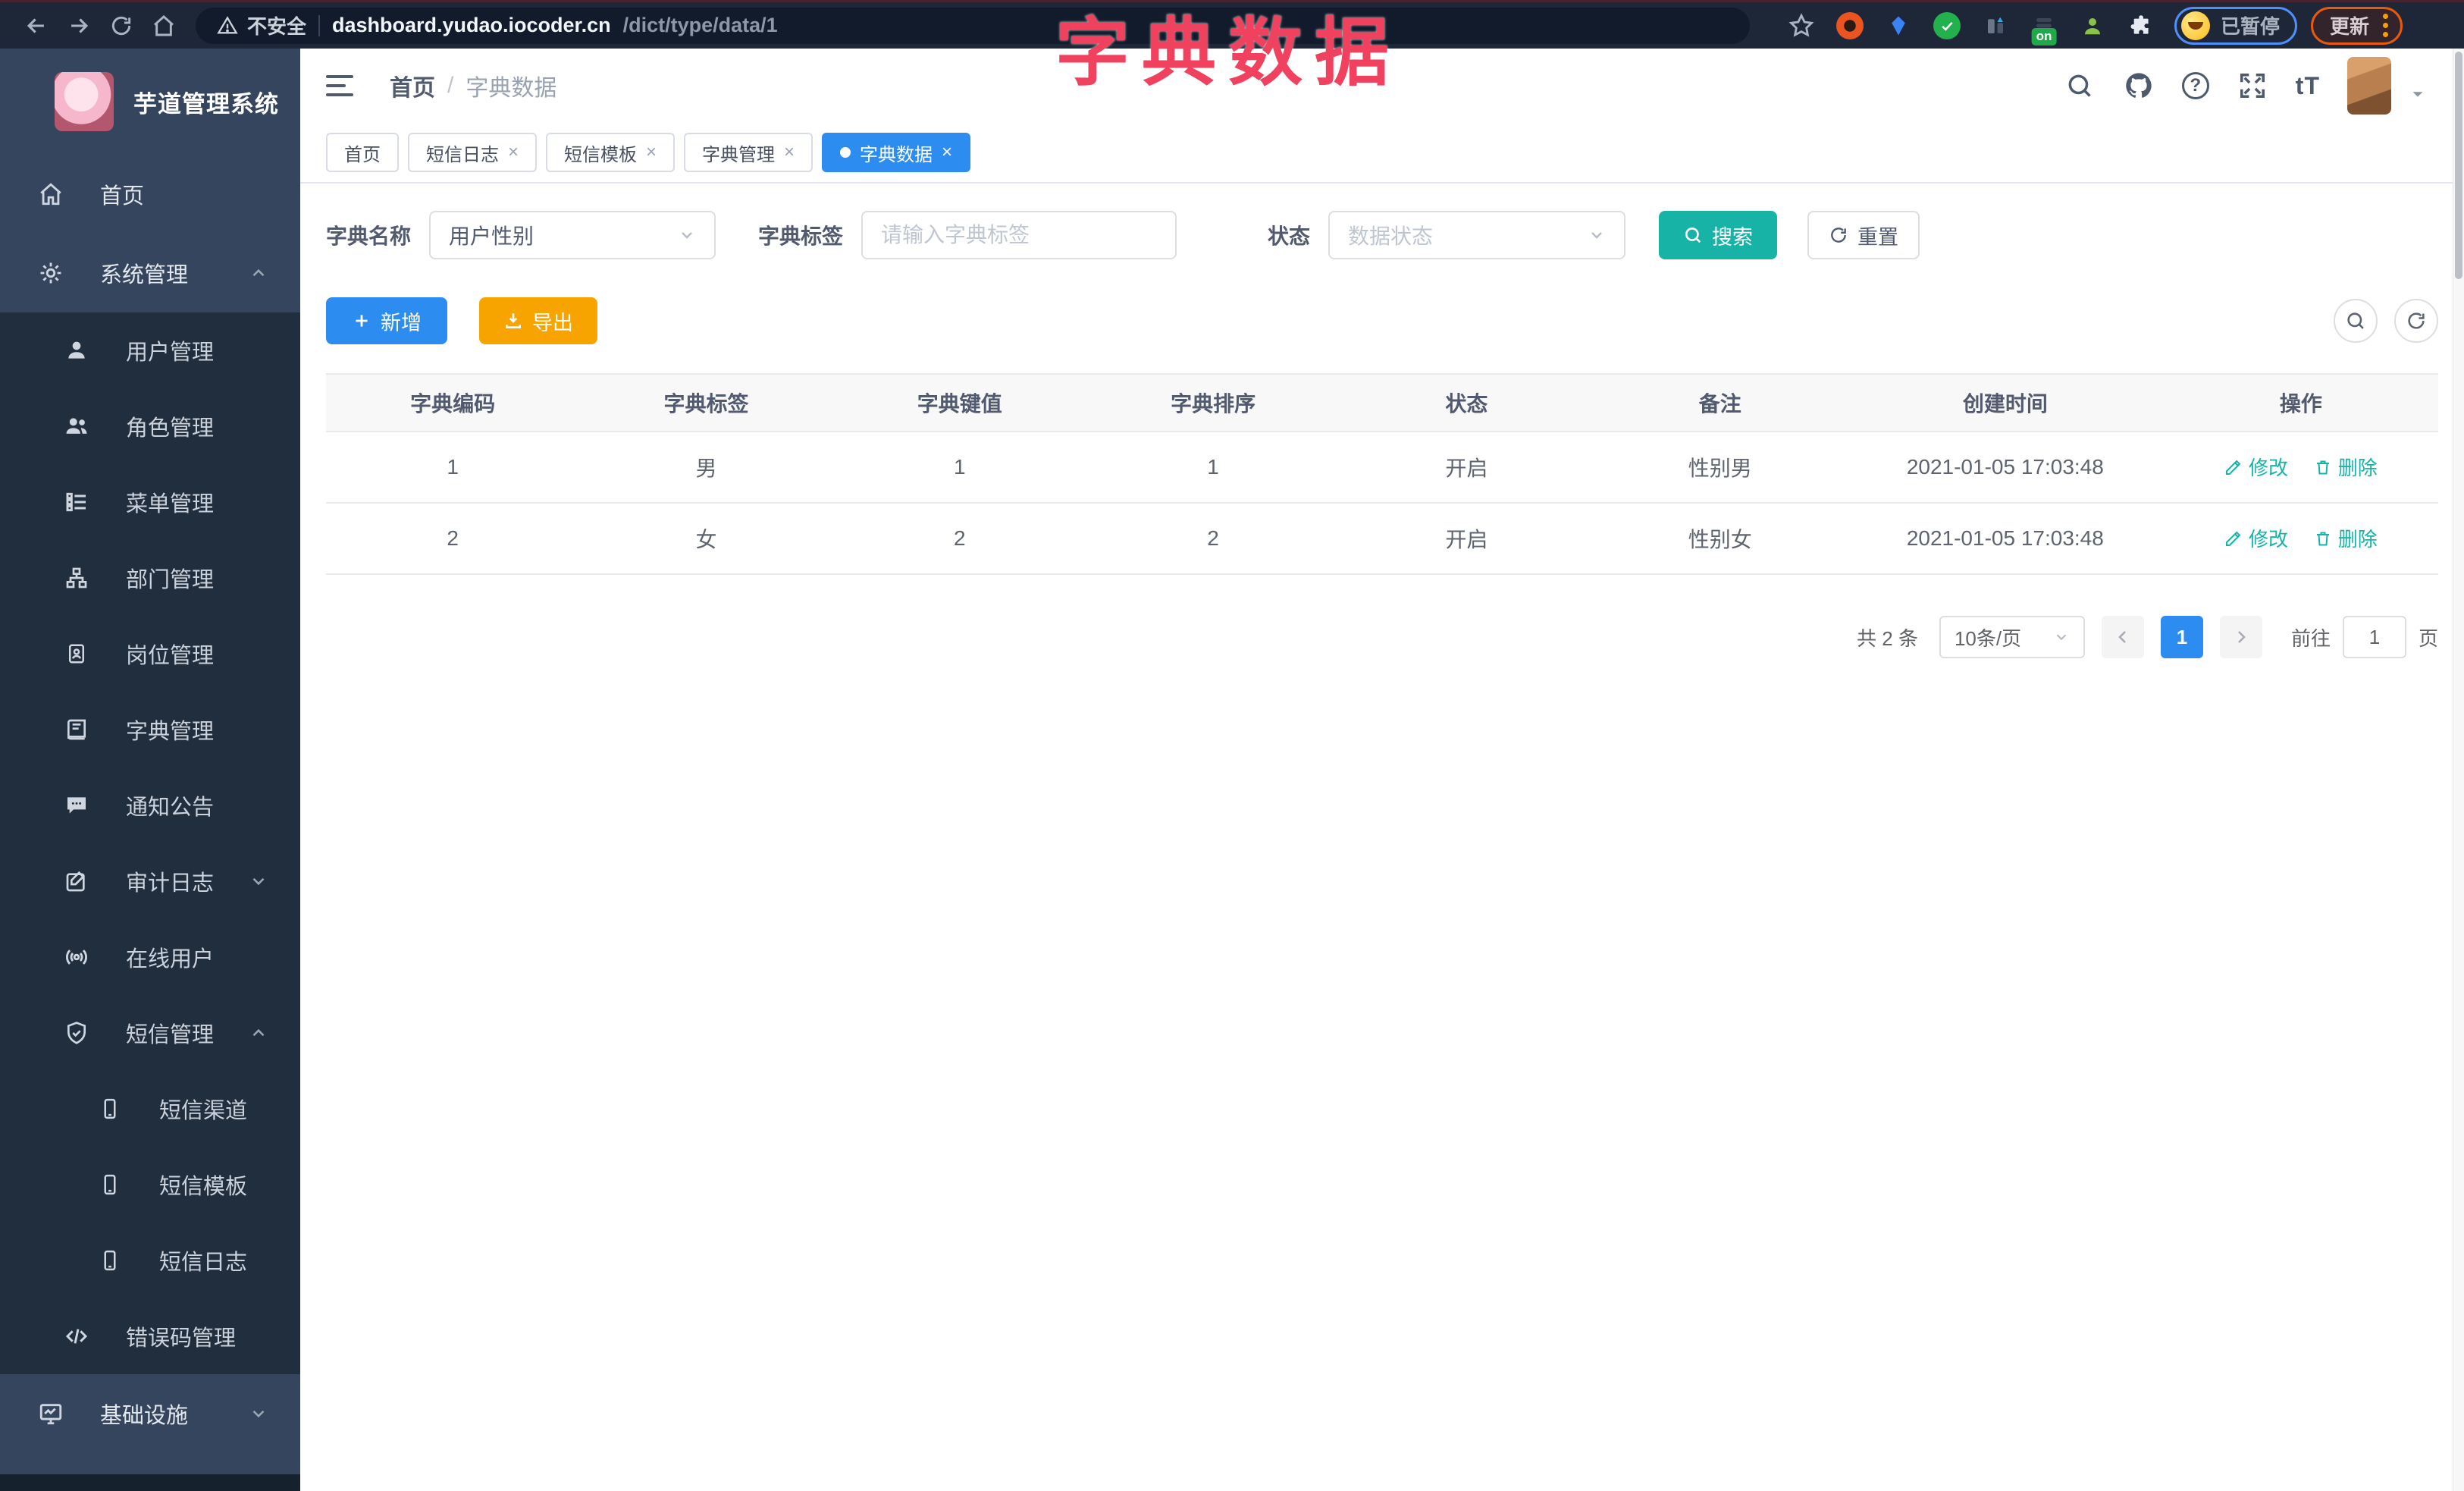 Image resolution: width=2464 pixels, height=1491 pixels. What do you see at coordinates (164, 26) in the screenshot?
I see `home-nav-icon` at bounding box center [164, 26].